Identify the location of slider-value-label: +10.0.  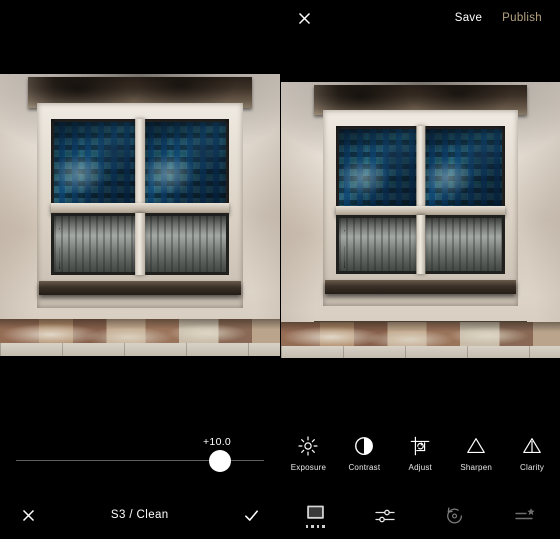
(217, 442).